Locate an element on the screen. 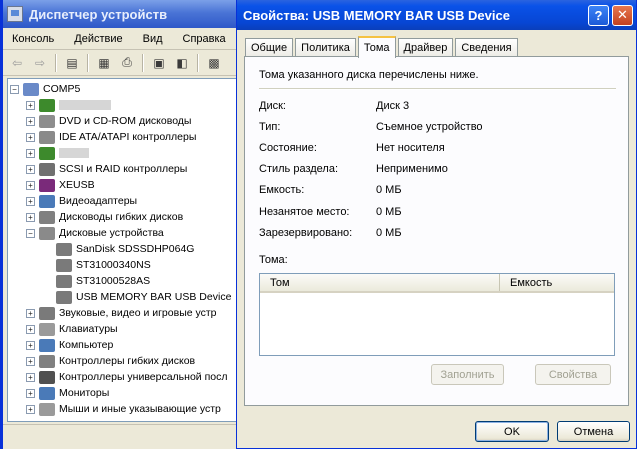 Image resolution: width=637 pixels, height=449 pixels. usb-icon is located at coordinates (47, 185).